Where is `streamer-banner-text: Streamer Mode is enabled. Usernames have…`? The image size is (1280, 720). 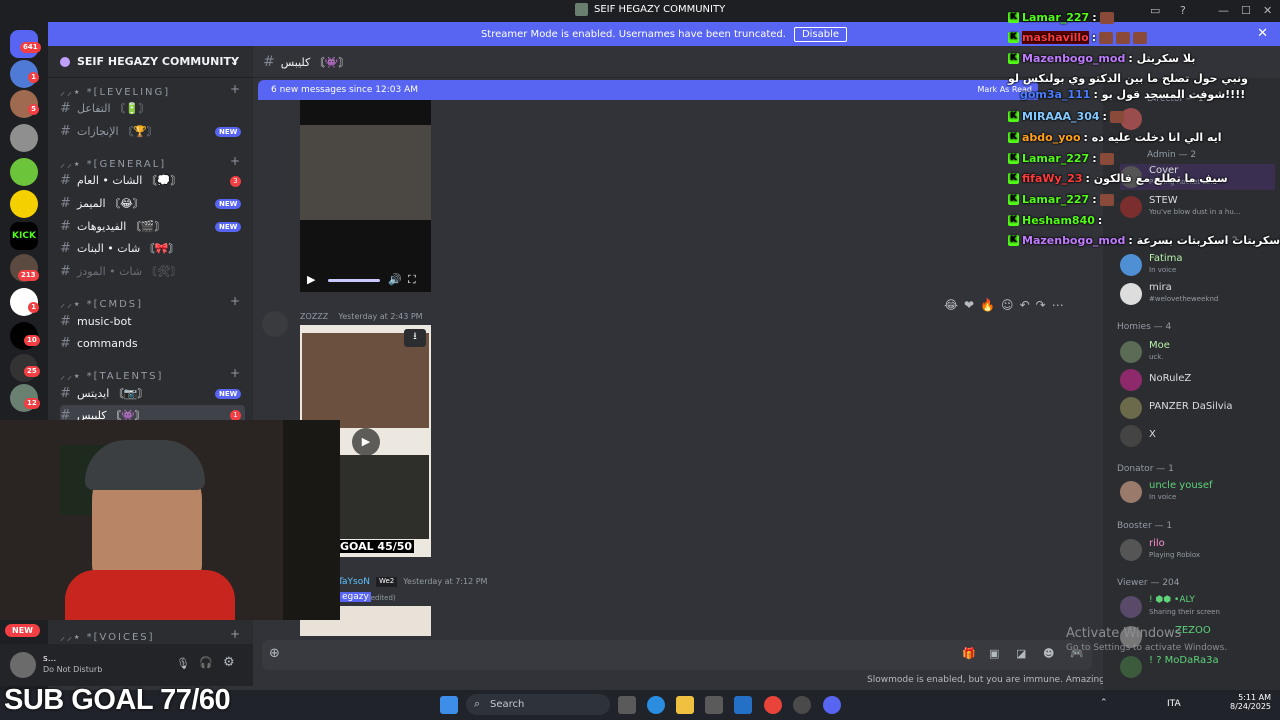
streamer-banner-text: Streamer Mode is enabled. Usernames have… is located at coordinates (633, 34).